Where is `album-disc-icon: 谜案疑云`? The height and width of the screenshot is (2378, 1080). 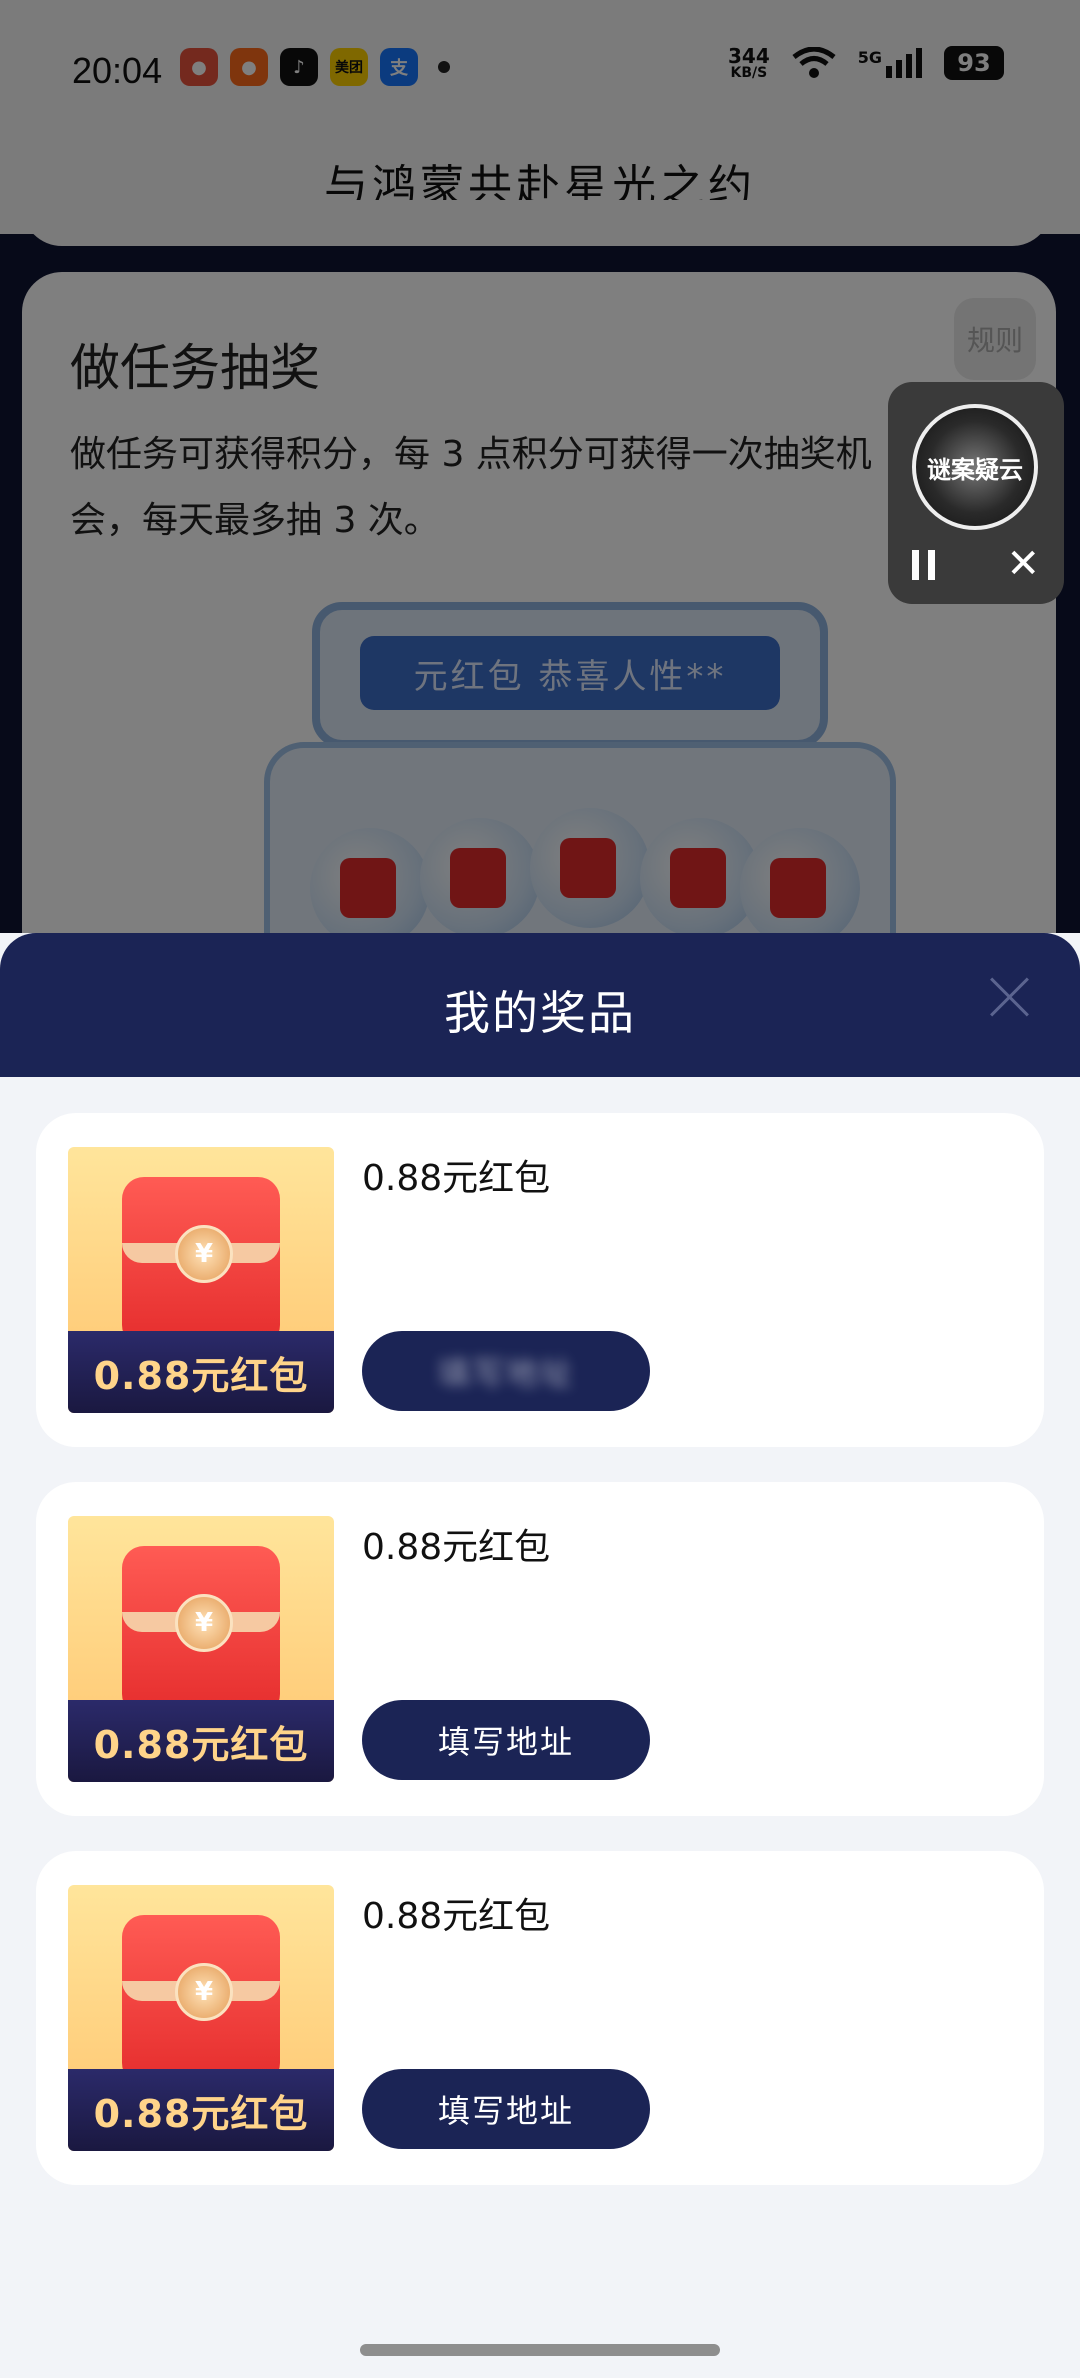 album-disc-icon: 谜案疑云 is located at coordinates (975, 467).